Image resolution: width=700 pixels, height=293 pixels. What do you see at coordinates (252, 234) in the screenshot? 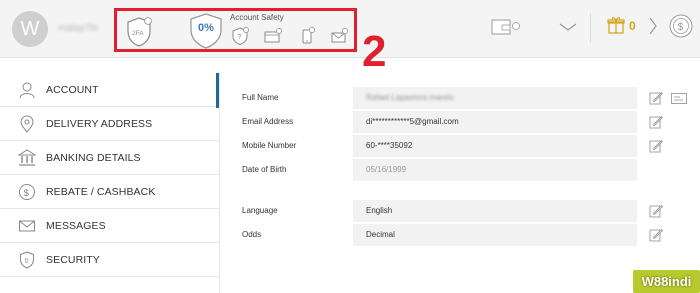
I see `odds-label: Odds` at bounding box center [252, 234].